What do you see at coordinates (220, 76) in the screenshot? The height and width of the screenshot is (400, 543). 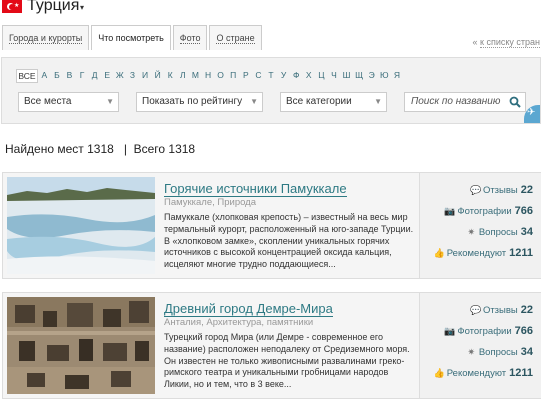 I see `letter-filter: О` at bounding box center [220, 76].